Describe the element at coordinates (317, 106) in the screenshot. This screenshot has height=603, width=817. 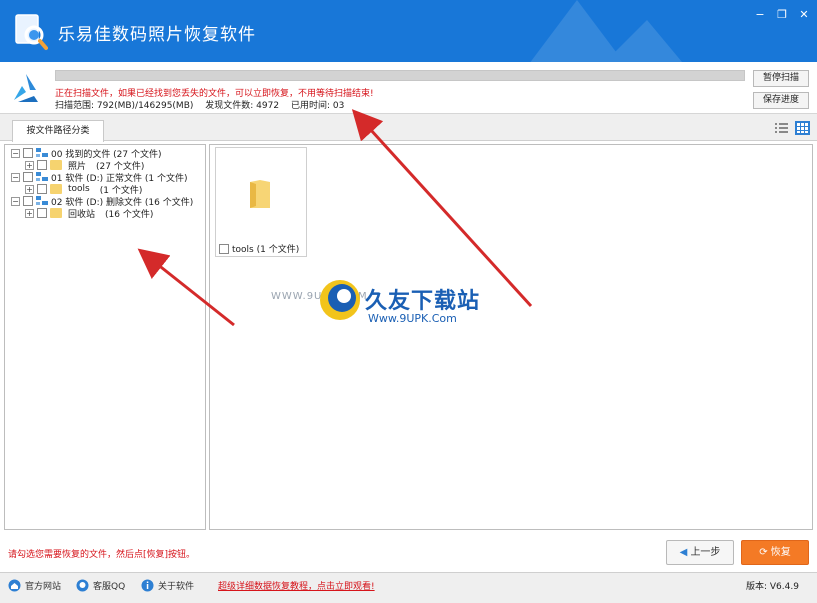
I see `elapsed-time: 已用时间: 03` at that location.